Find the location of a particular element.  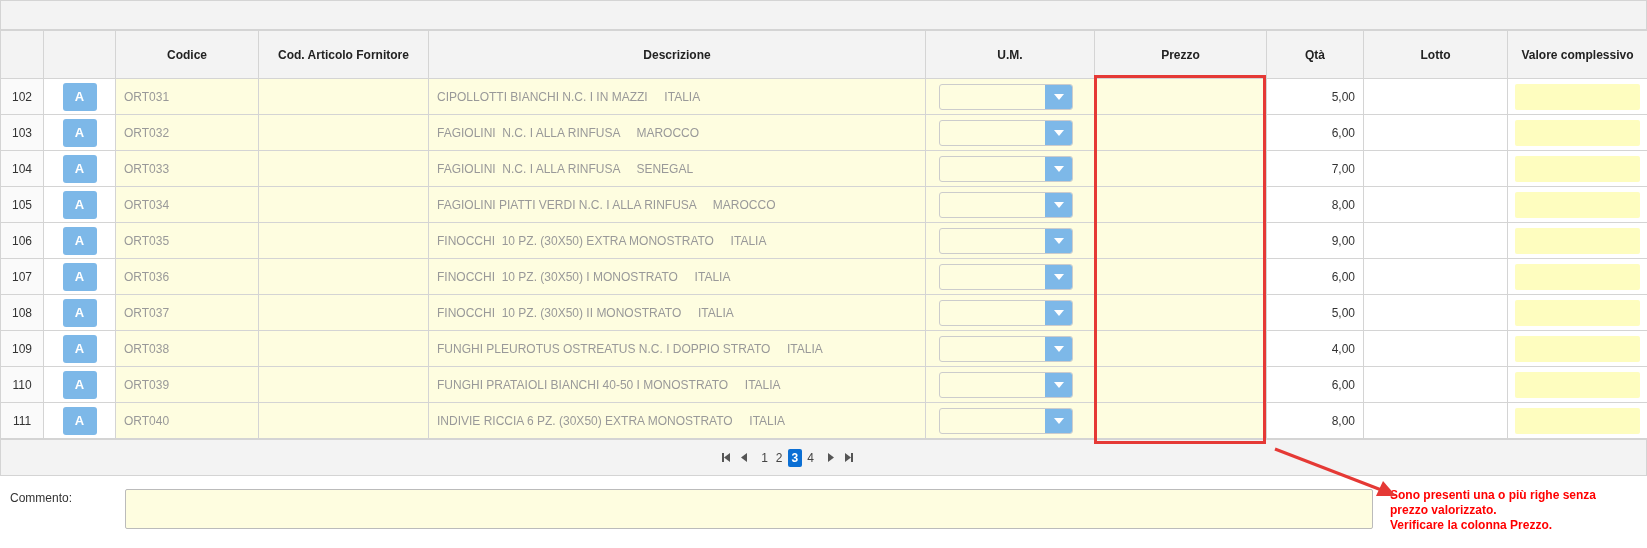

column-header: U.M. is located at coordinates (1010, 54).